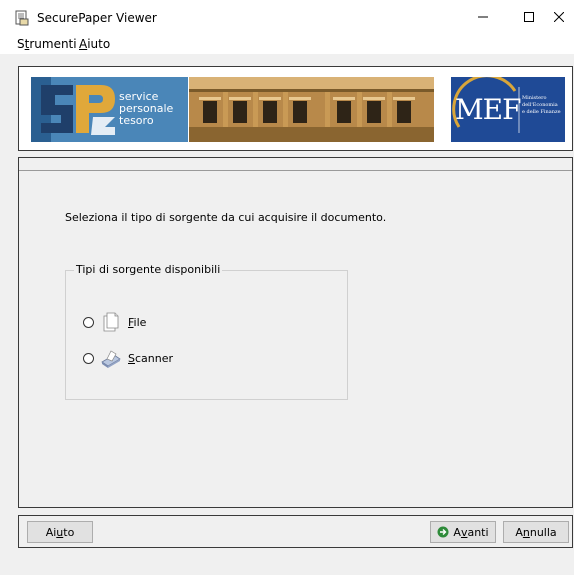  I want to click on go-arrow-icon, so click(443, 532).